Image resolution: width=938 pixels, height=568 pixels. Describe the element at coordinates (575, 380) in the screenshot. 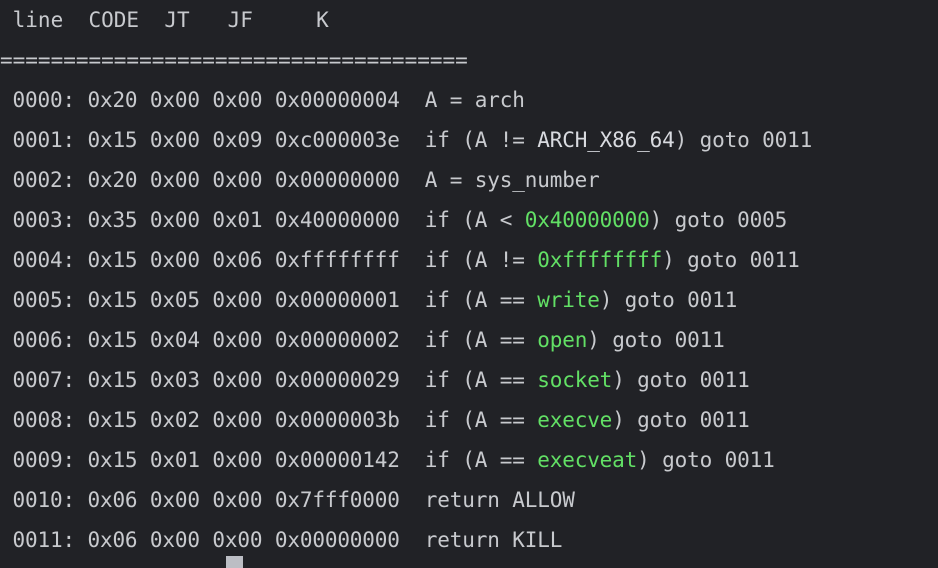

I see `highlighted-token: socket` at that location.